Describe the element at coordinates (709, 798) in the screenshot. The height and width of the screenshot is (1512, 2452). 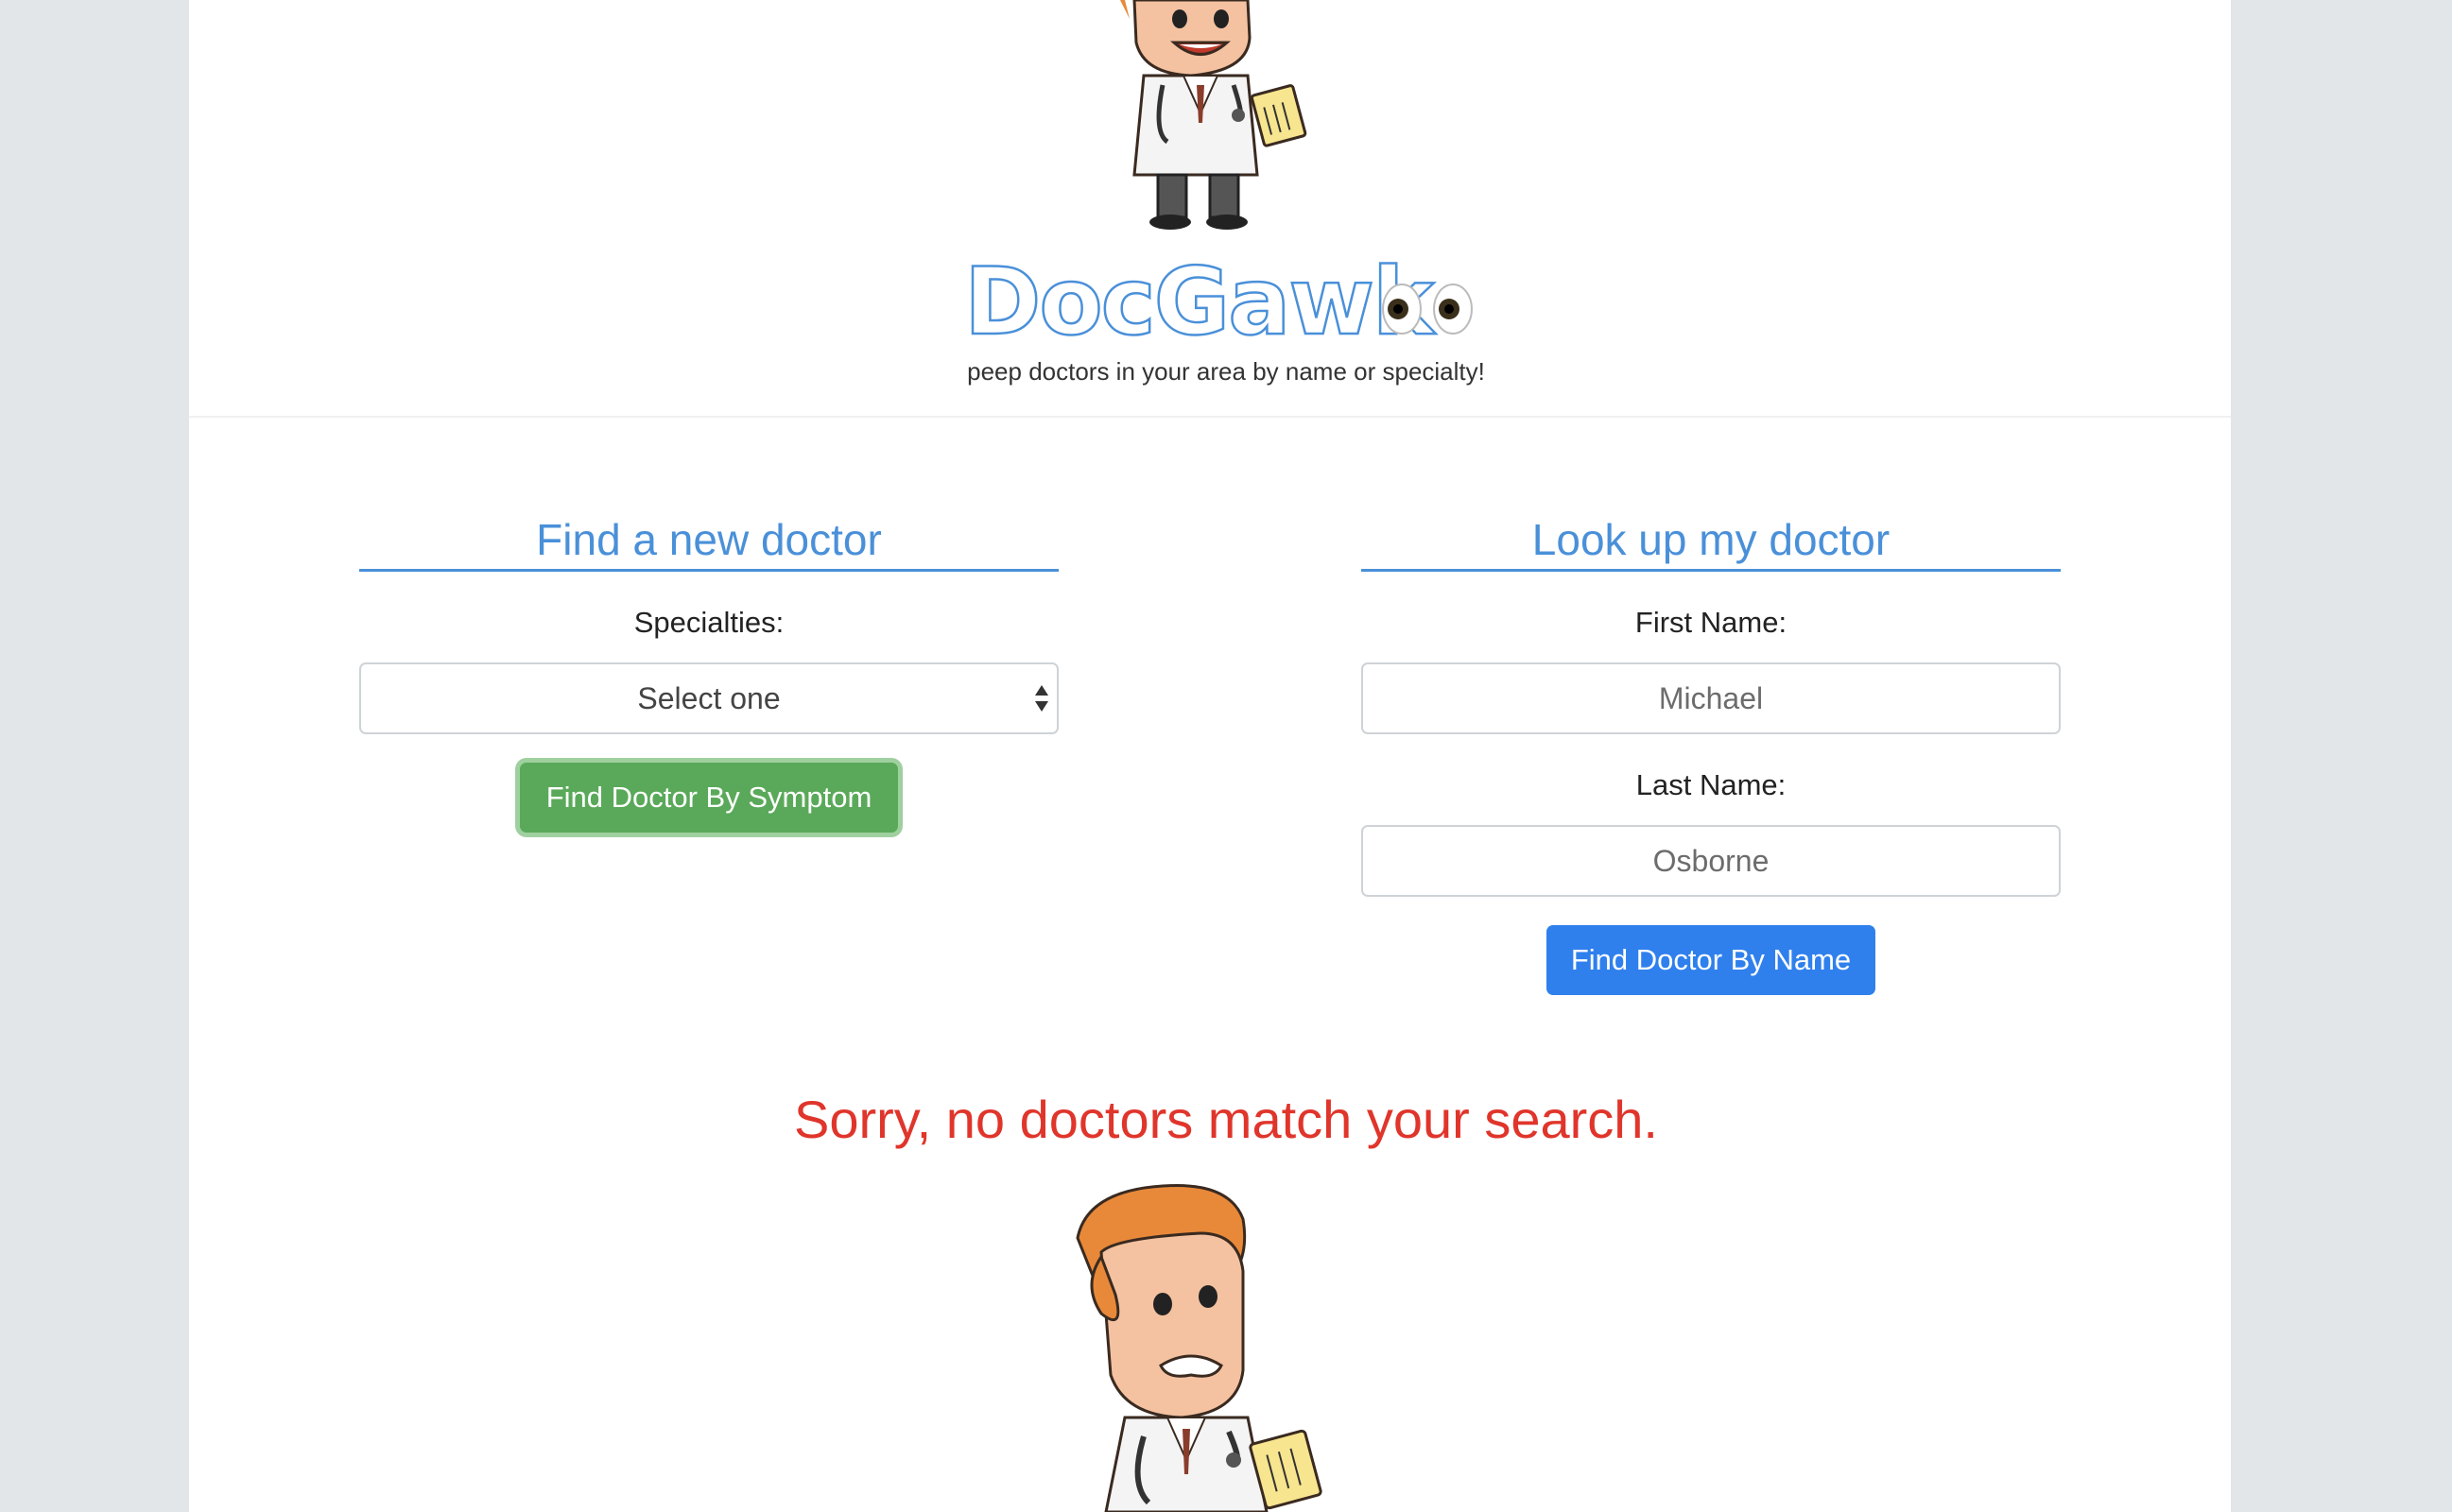
I see `find-by-symptom-button: Find Doctor By Symptom` at that location.